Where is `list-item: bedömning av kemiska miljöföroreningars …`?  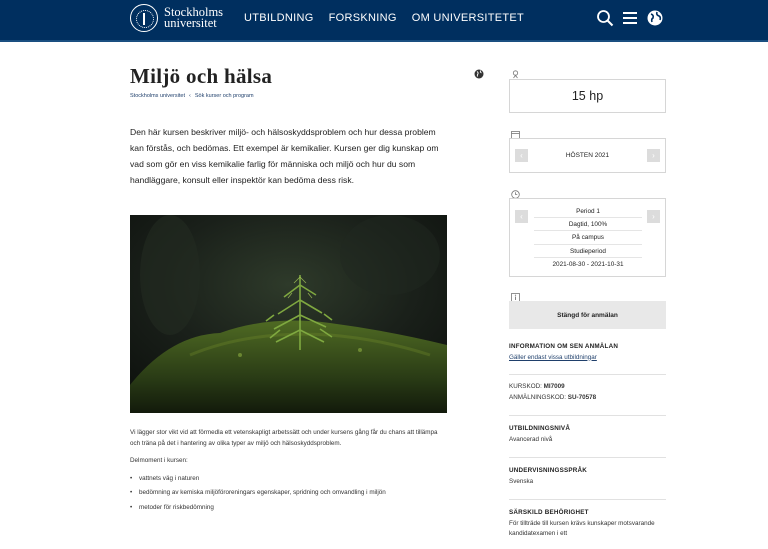
list-item: bedömning av kemiska miljöföroreningars … is located at coordinates (287, 493).